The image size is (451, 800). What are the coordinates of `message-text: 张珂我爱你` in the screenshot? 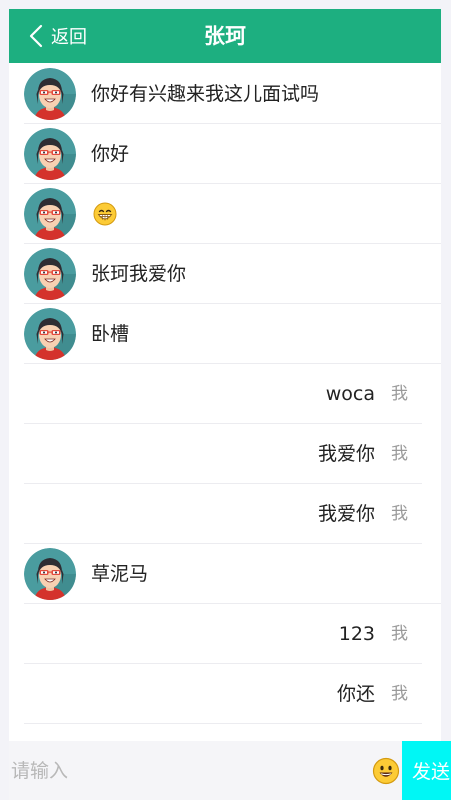 It's located at (139, 274).